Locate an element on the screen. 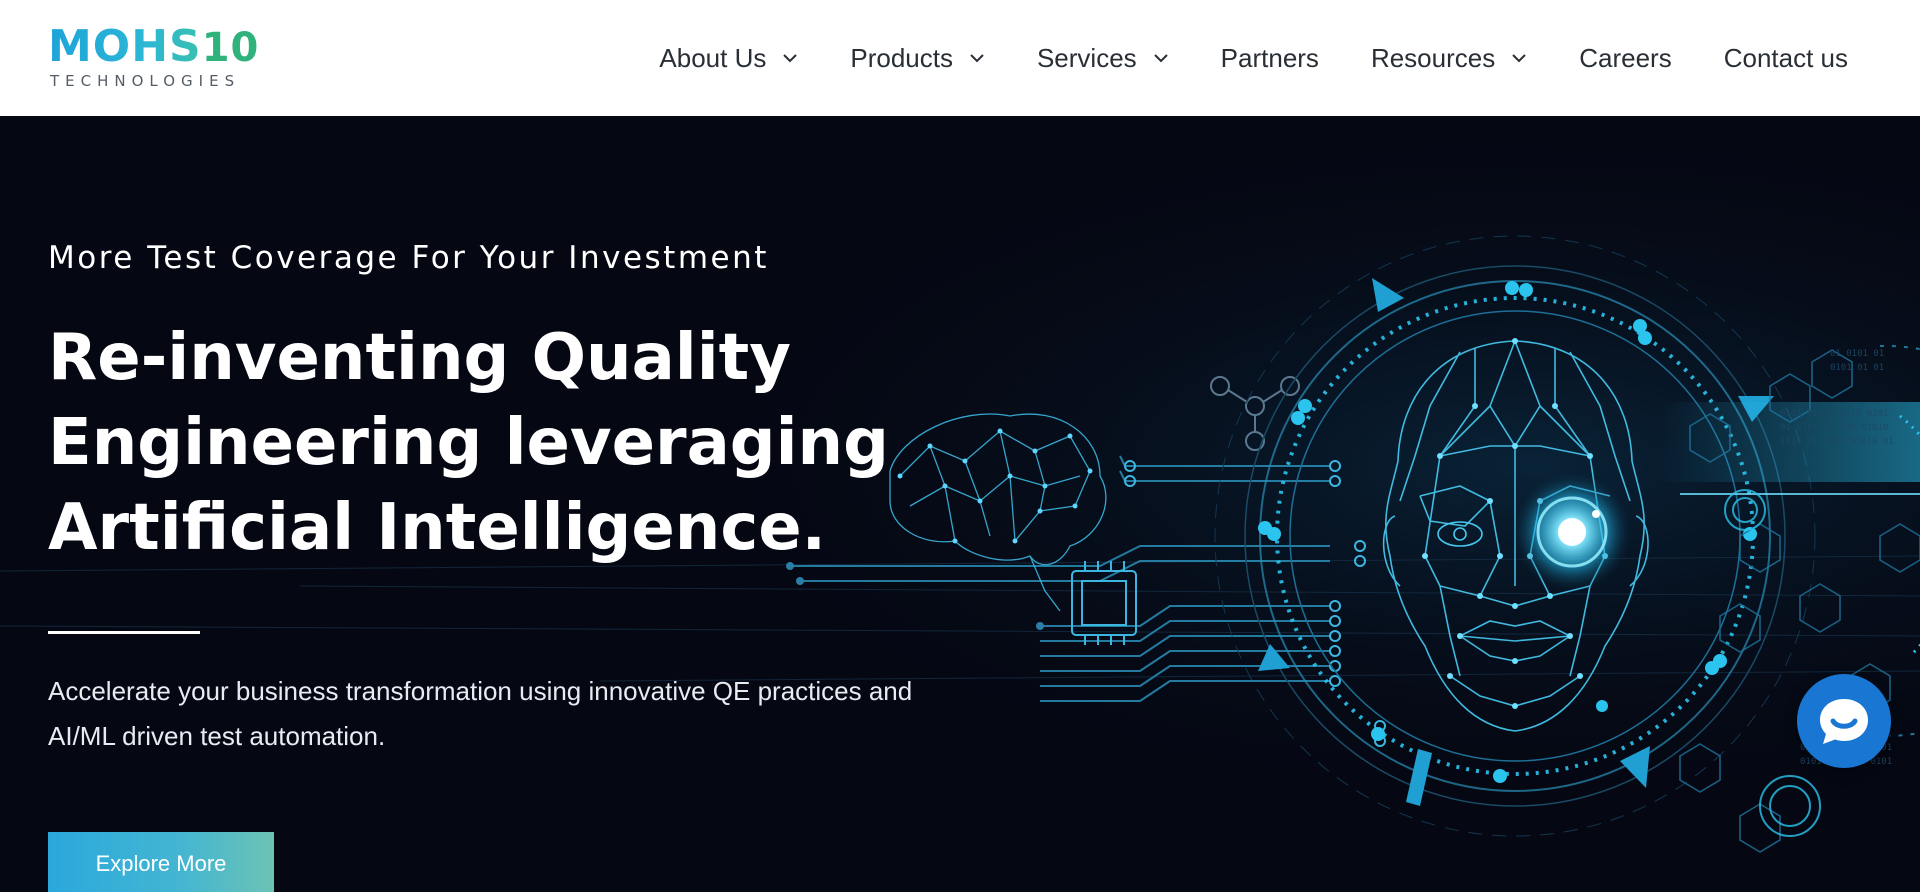 The height and width of the screenshot is (892, 1920). nav-item-resources: Resources is located at coordinates (1449, 58).